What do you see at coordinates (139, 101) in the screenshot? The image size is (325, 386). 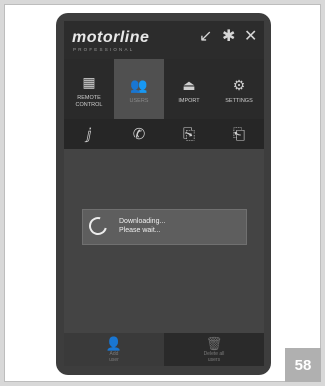 I see `tab-label: USERS` at bounding box center [139, 101].